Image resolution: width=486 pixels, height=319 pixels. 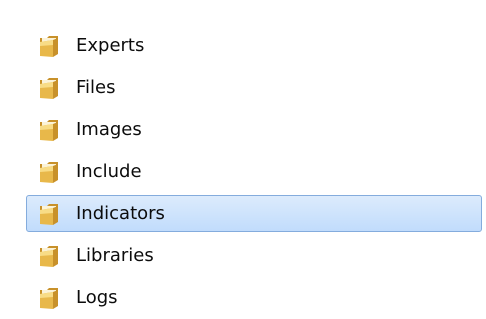 I want to click on folder-label: Libraries, so click(x=115, y=255).